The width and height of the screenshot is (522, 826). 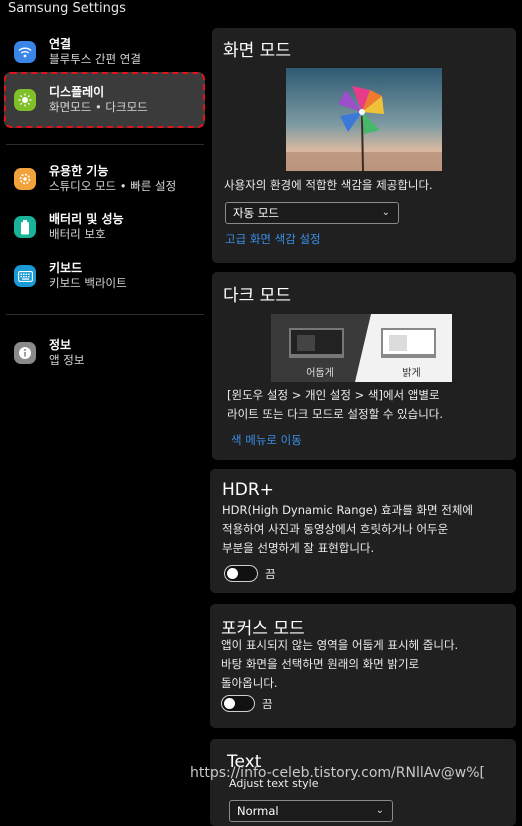 What do you see at coordinates (316, 343) in the screenshot?
I see `dark-laptop-icon` at bounding box center [316, 343].